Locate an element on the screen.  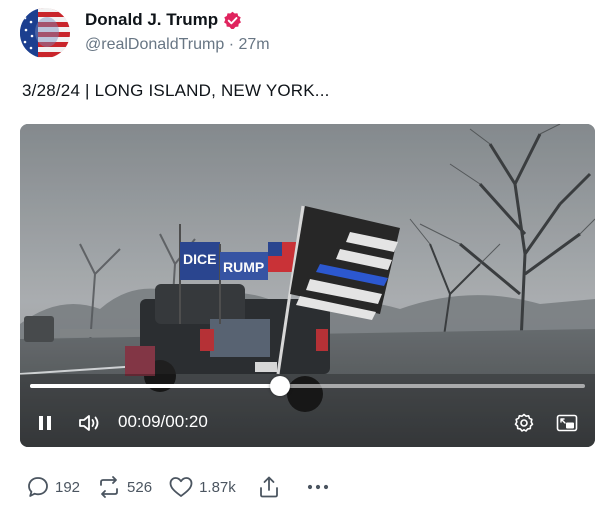
author-header: Donald J. Trump is located at coordinates (163, 20).